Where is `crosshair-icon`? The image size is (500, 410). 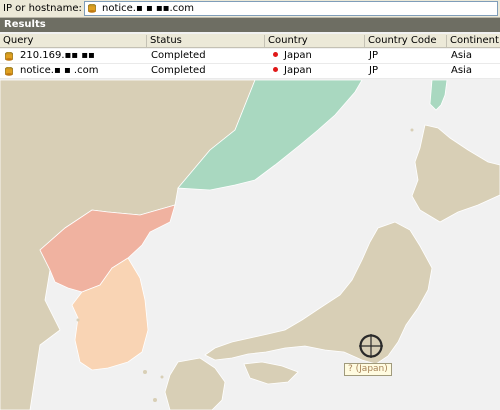 crosshair-icon is located at coordinates (371, 346).